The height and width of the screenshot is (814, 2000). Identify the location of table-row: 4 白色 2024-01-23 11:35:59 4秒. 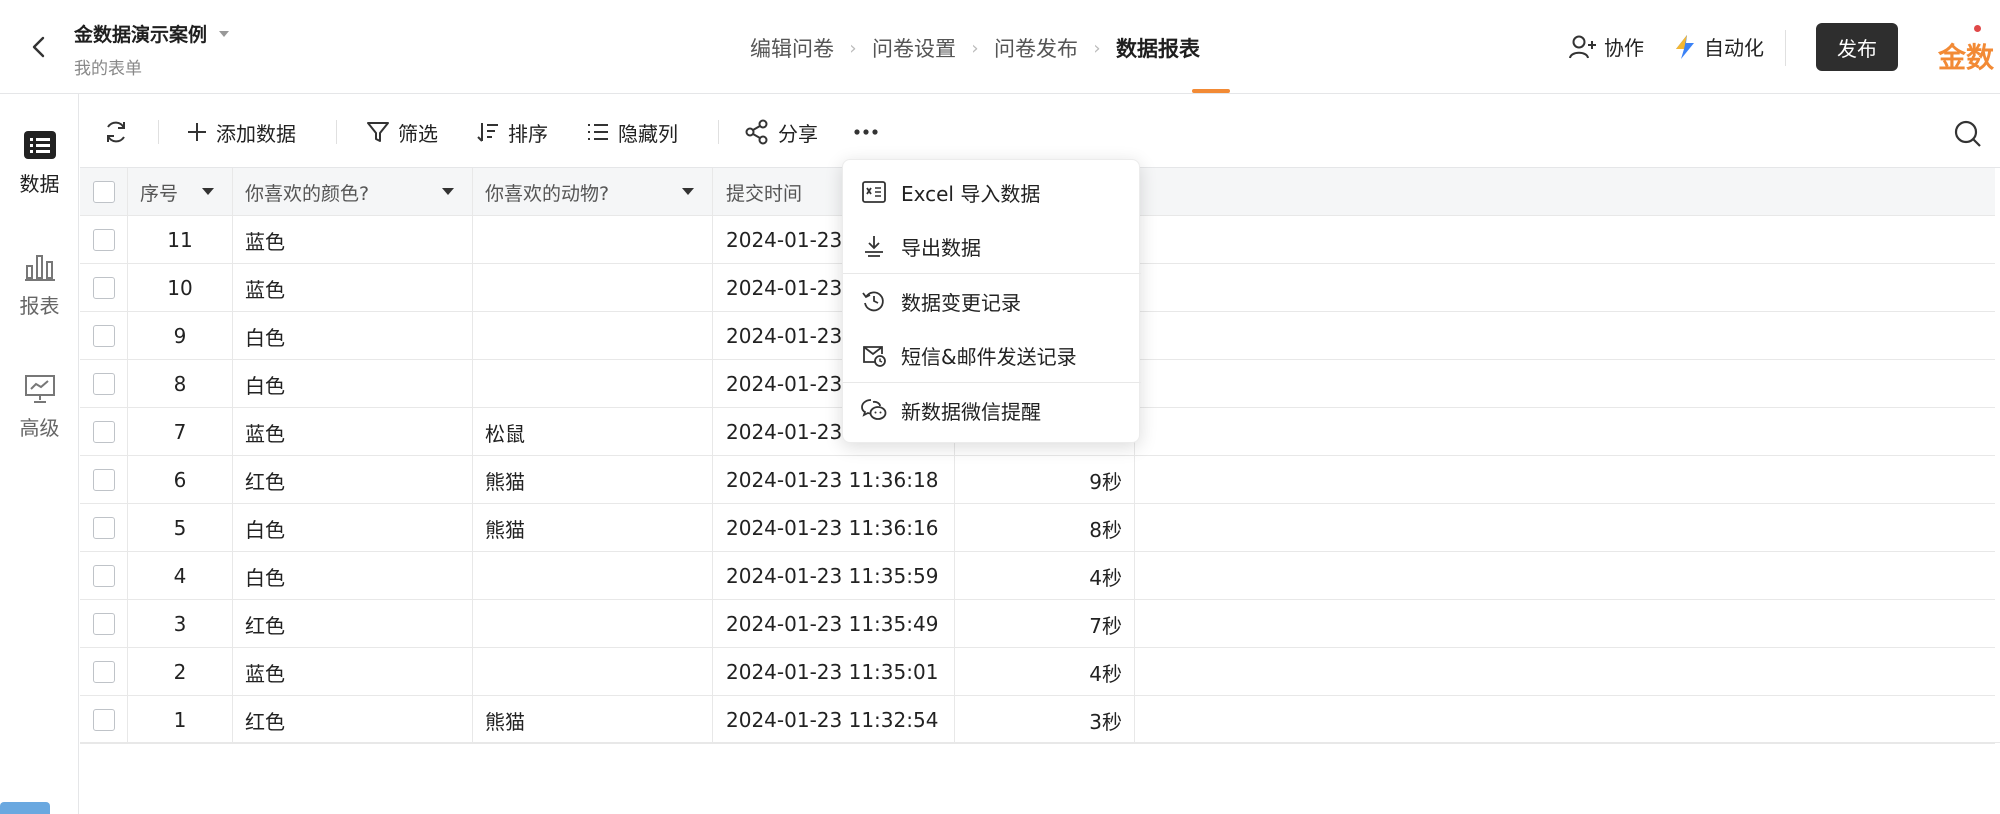
(1037, 576).